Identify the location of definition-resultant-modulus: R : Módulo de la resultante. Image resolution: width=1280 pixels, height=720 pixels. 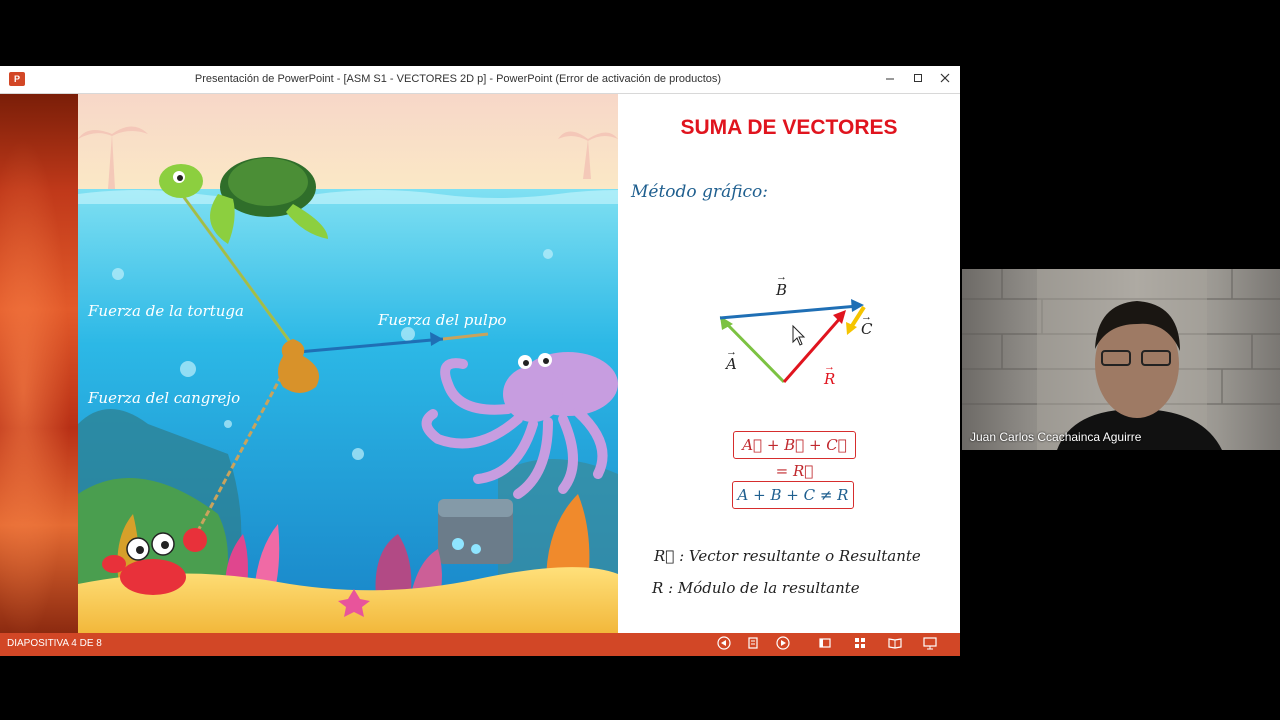
(756, 588).